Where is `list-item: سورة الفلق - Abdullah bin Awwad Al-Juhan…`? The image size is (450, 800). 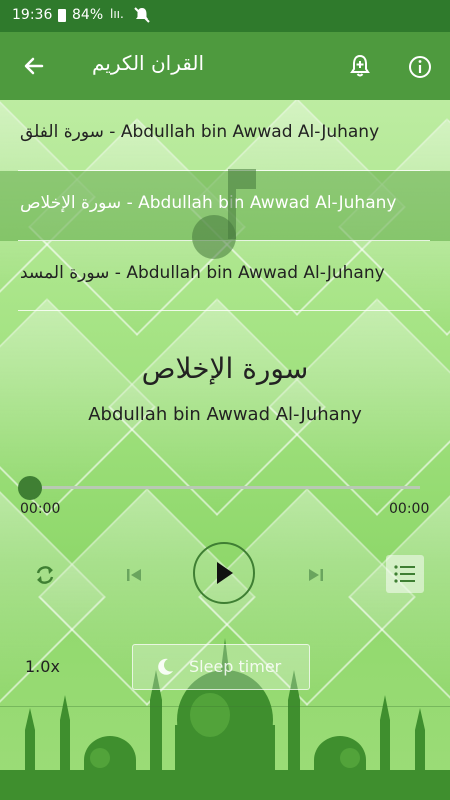
list-item: سورة الفلق - Abdullah bin Awwad Al-Juhan… is located at coordinates (225, 135).